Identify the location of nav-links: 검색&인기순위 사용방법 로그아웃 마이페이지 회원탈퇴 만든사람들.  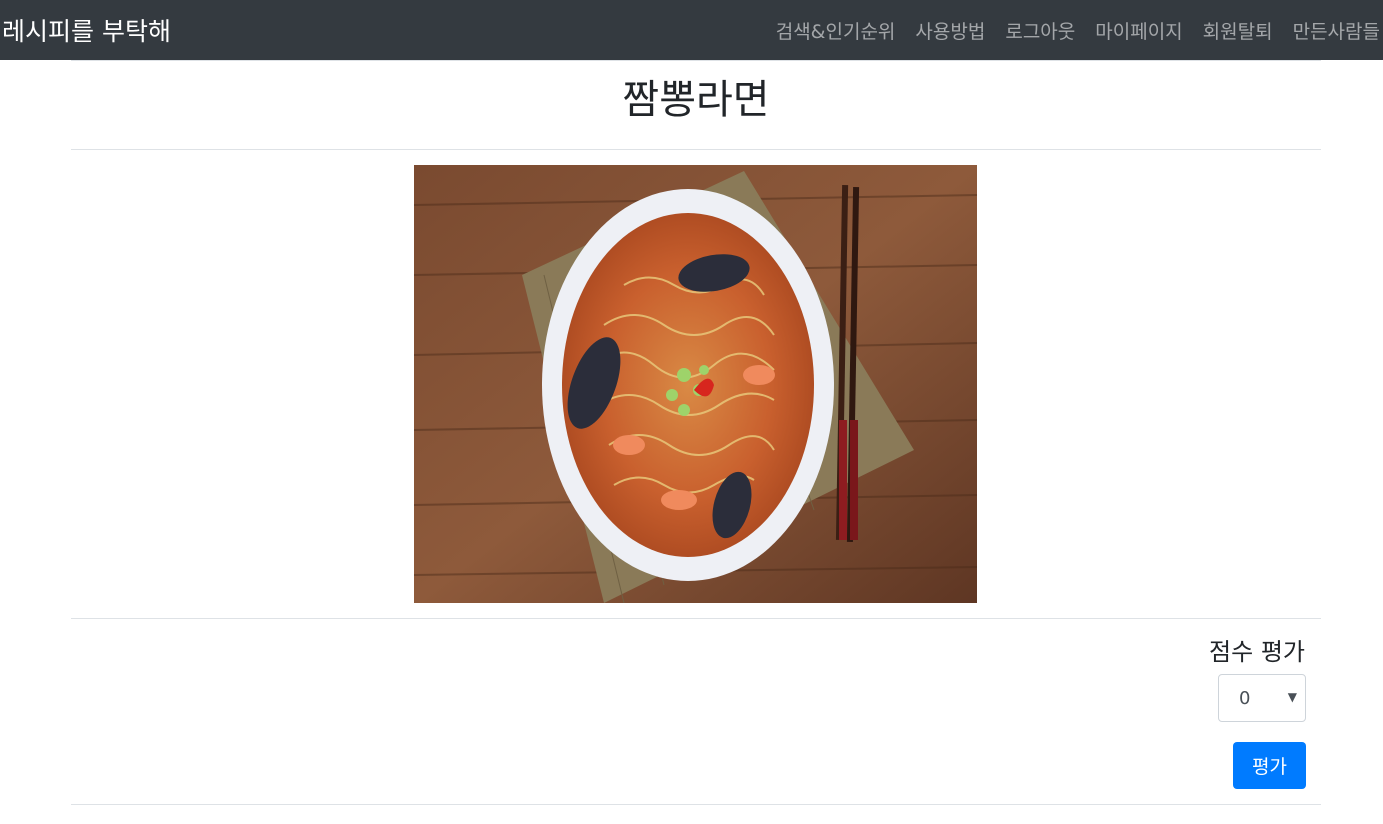
(1069, 30).